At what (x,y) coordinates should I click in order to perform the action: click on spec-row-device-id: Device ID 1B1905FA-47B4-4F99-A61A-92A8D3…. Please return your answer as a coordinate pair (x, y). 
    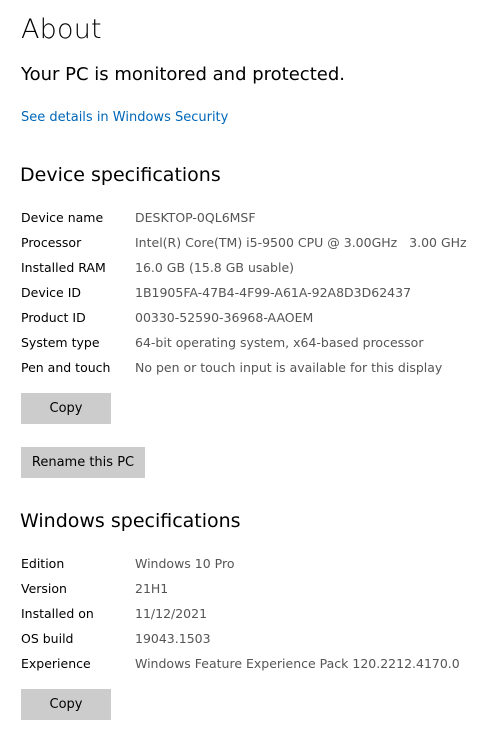
    Looking at the image, I should click on (246, 295).